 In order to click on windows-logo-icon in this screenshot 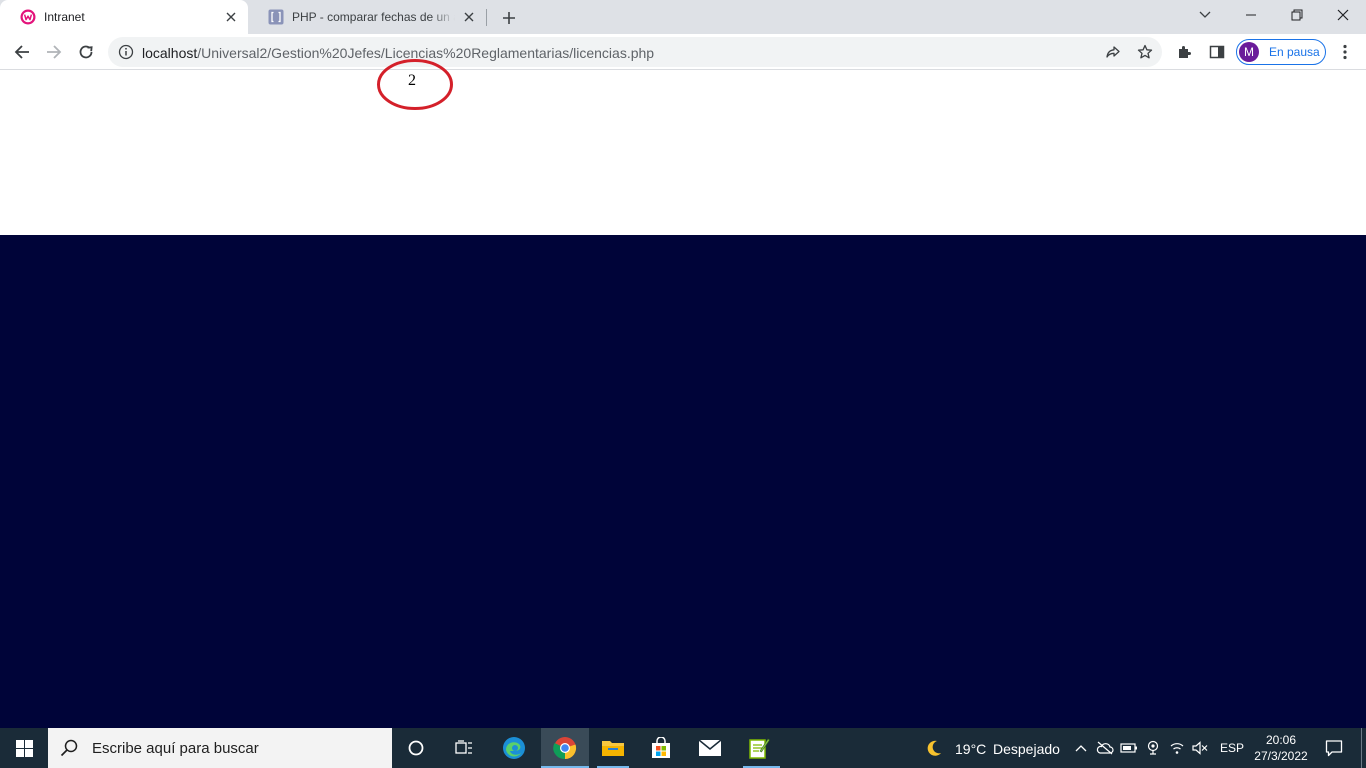, I will do `click(24, 748)`.